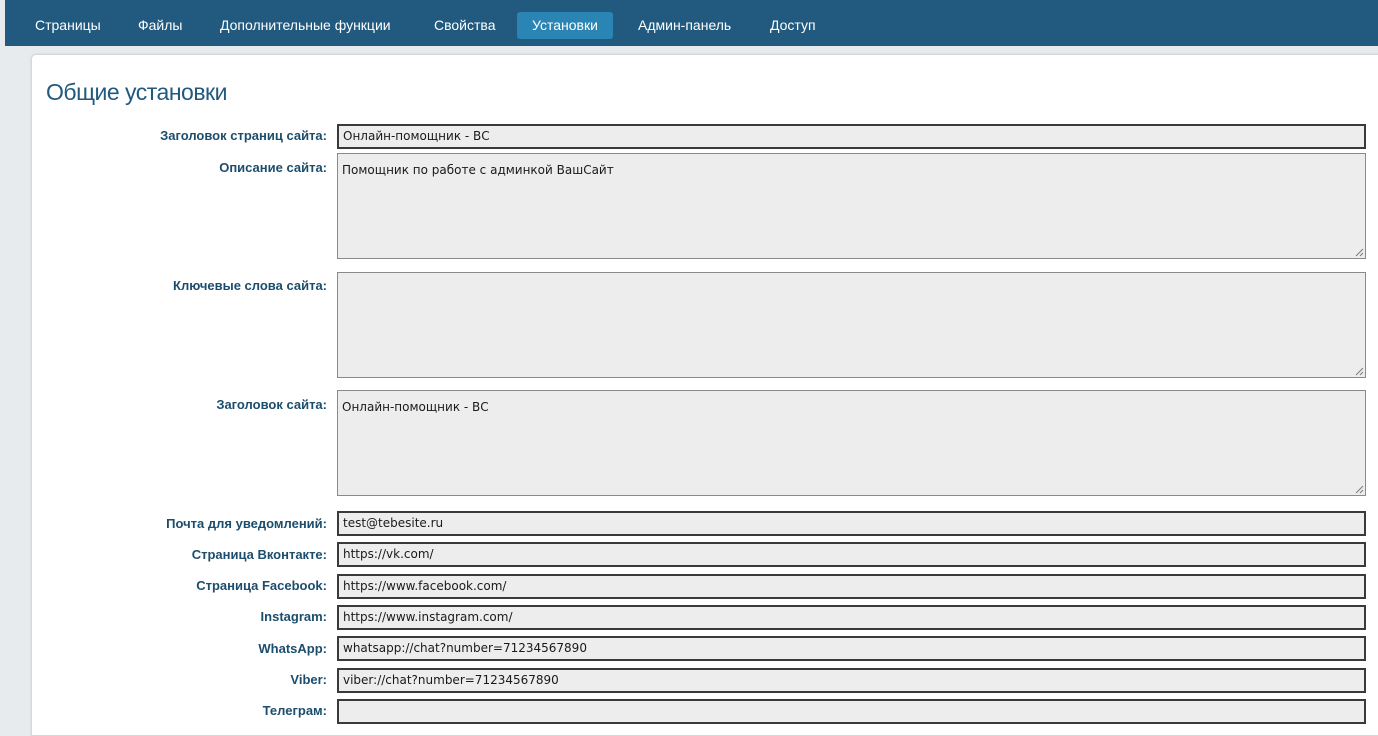  What do you see at coordinates (851, 325) in the screenshot?
I see `site-keywords-textarea` at bounding box center [851, 325].